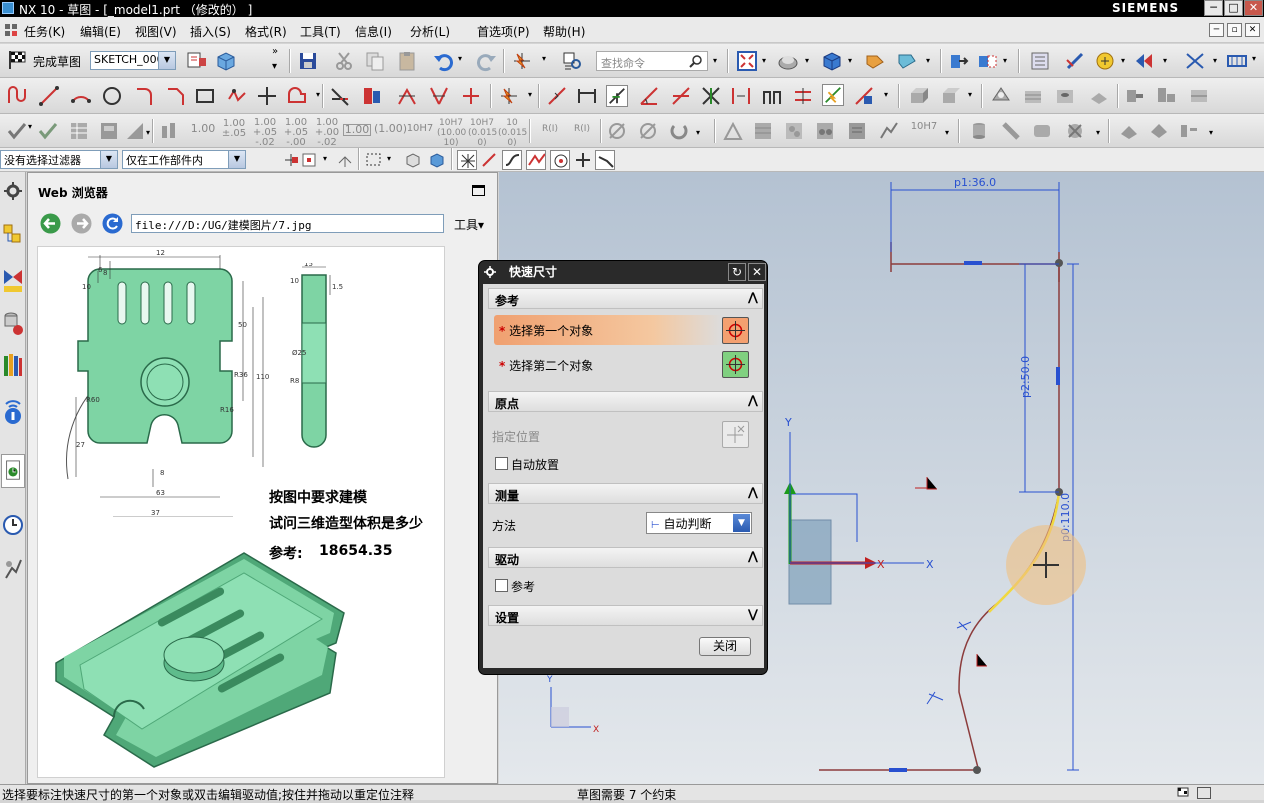 The height and width of the screenshot is (803, 1264). Describe the element at coordinates (512, 133) in the screenshot. I see `format-tolerance-only-icon: 10 (0.015 0)` at that location.